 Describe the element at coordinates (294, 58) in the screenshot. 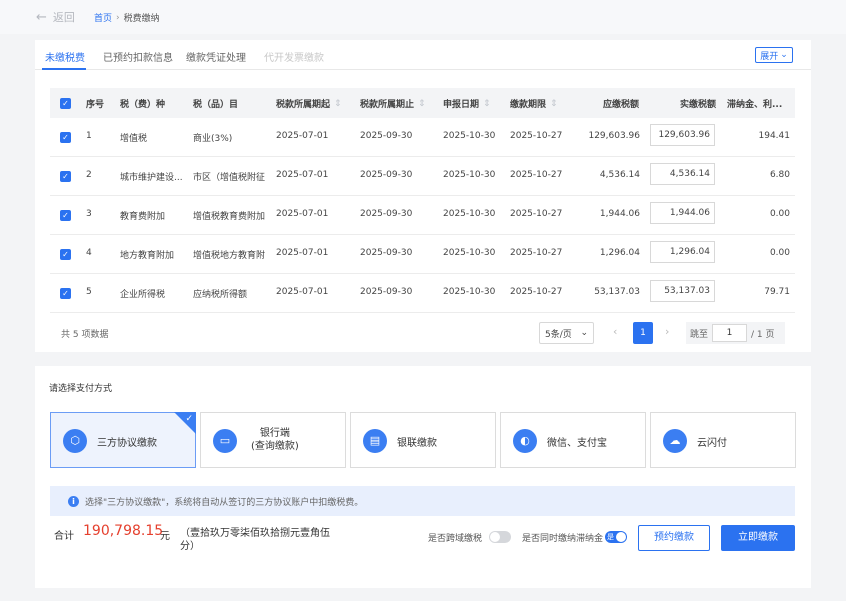

I see `tab-invoice-payment: 代开发票缴款` at that location.